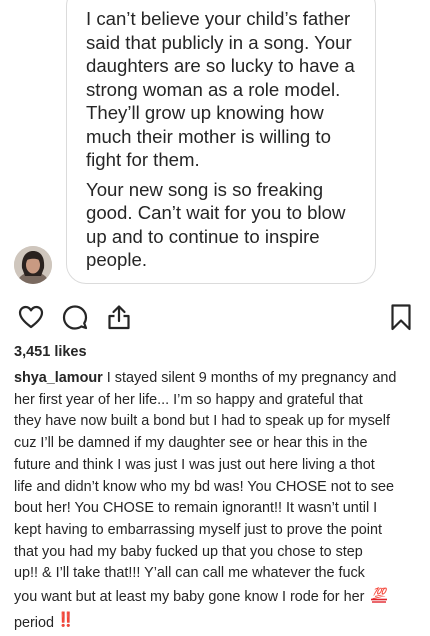 The image size is (430, 636). What do you see at coordinates (66, 619) in the screenshot?
I see `double-exclamation-emoji: ‼️` at bounding box center [66, 619].